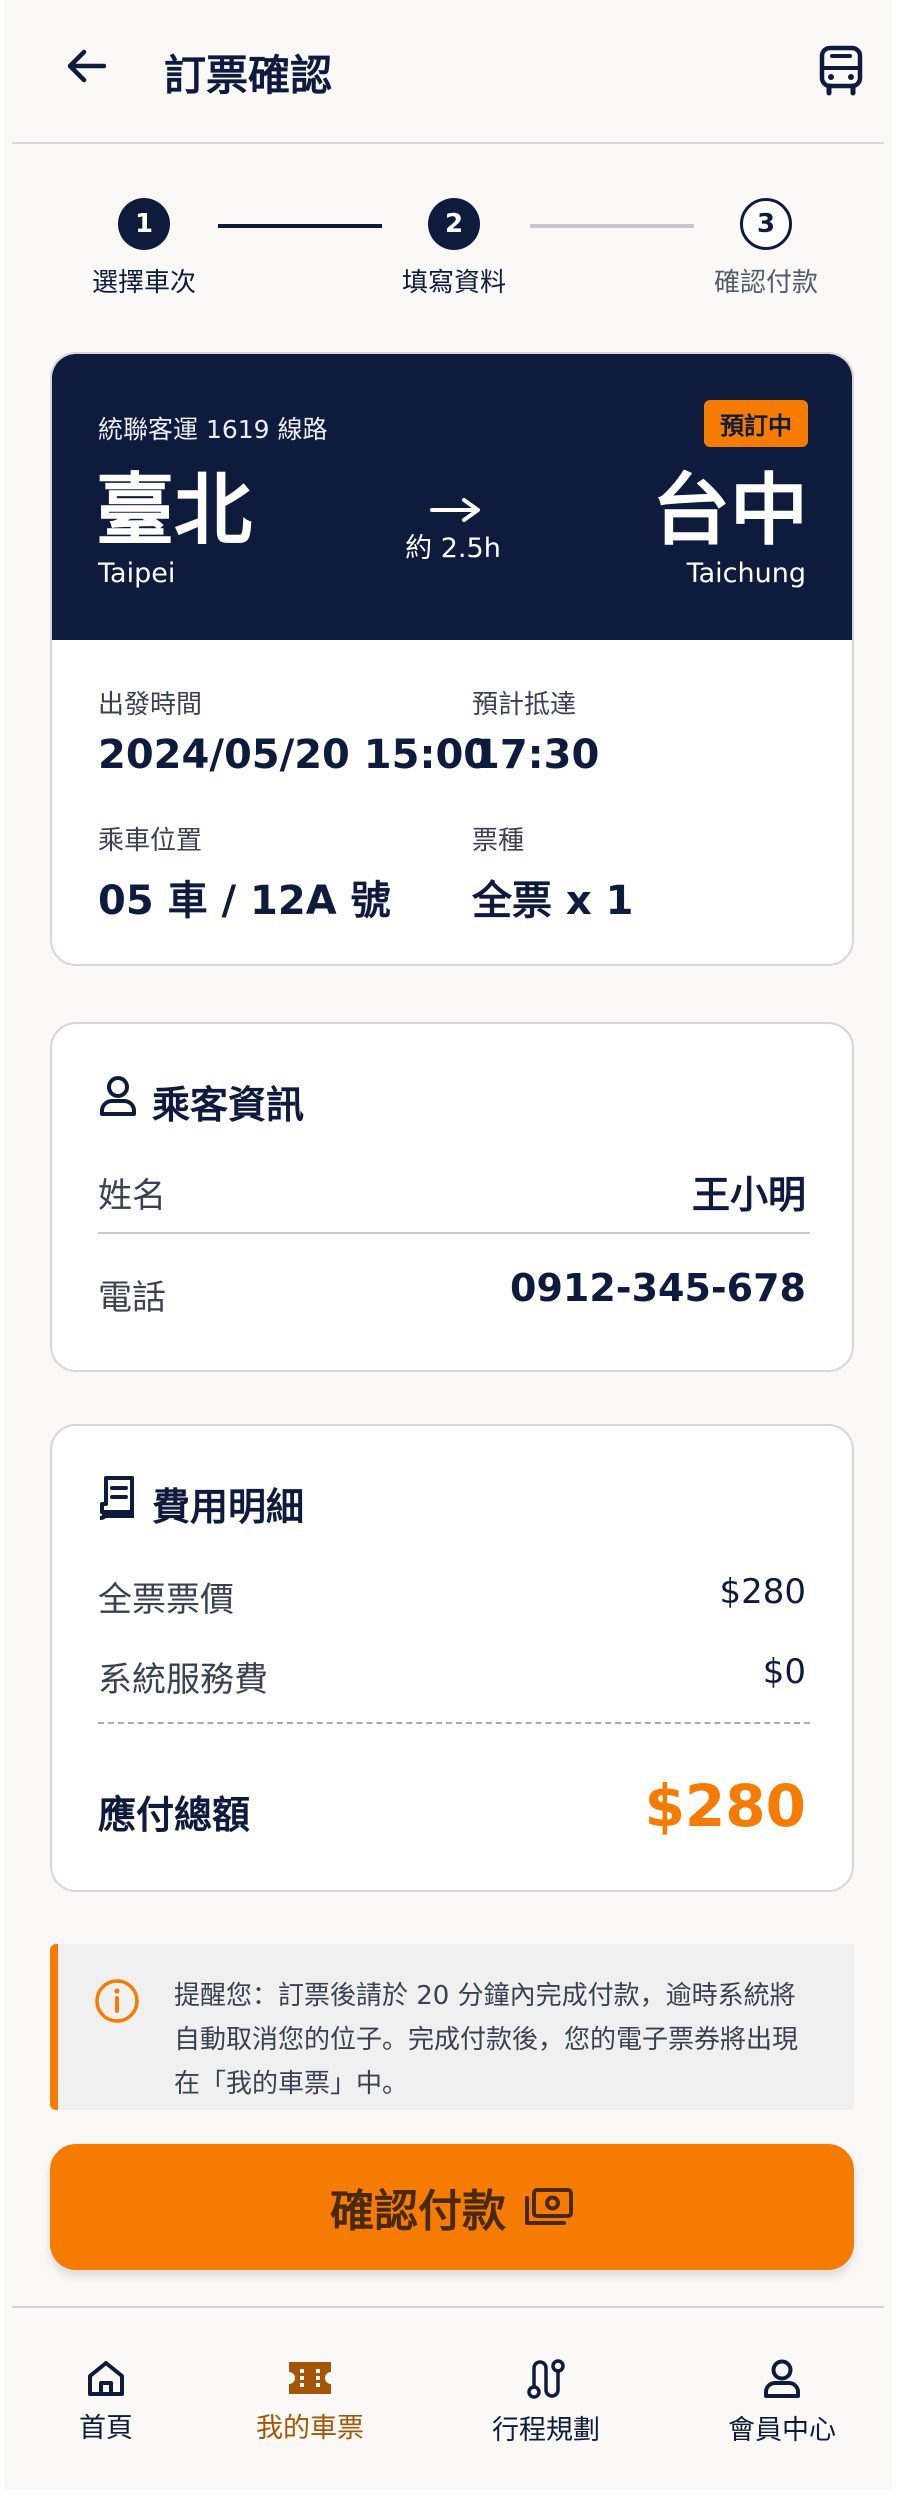 The width and height of the screenshot is (900, 2504). Describe the element at coordinates (782, 2402) in the screenshot. I see `nav-member-center: 會員中心` at that location.